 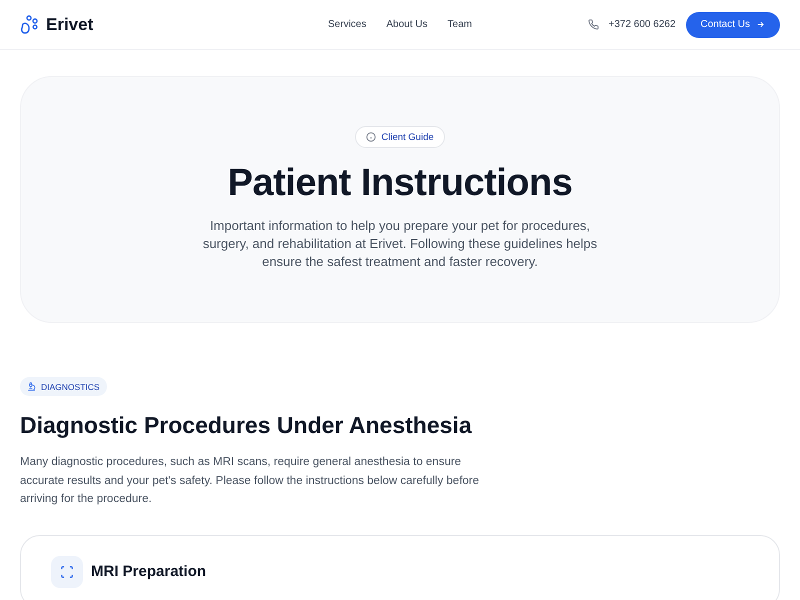 I want to click on section-description: Many diagnostic procedures, such as MRI scans, require general anesthesia to ensure accurate results and your pet's safety. Please follow the instructions below carefully before arriving for the procedure., so click(x=250, y=481).